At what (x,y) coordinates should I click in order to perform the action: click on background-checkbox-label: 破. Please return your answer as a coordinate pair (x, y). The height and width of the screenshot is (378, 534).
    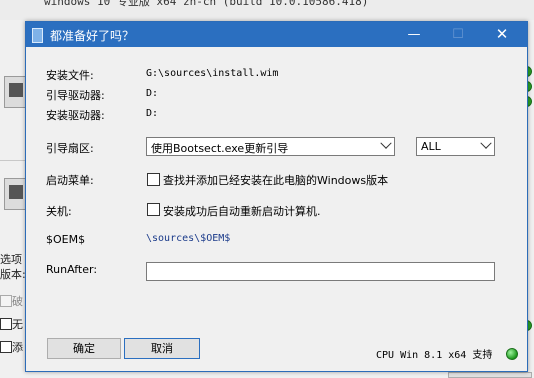
    Looking at the image, I should click on (17, 301).